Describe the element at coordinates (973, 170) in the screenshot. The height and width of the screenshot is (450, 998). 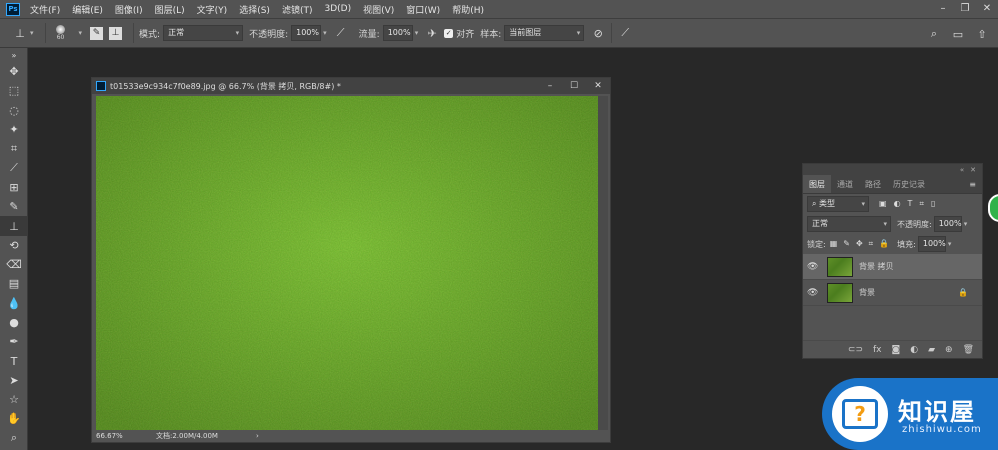
I see `close-panel-icon: ✕` at that location.